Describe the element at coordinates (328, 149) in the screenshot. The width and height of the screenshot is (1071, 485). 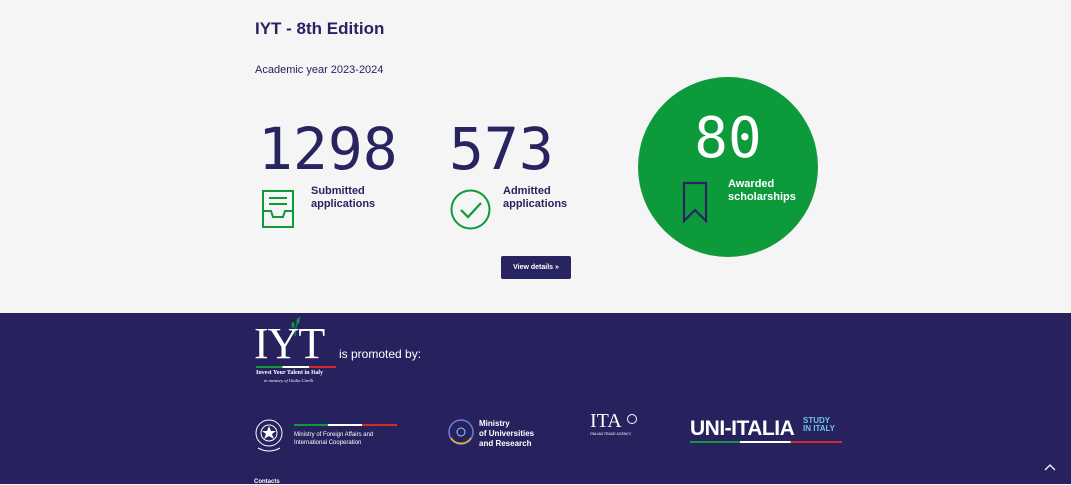
I see `submitted-count: 1298` at that location.